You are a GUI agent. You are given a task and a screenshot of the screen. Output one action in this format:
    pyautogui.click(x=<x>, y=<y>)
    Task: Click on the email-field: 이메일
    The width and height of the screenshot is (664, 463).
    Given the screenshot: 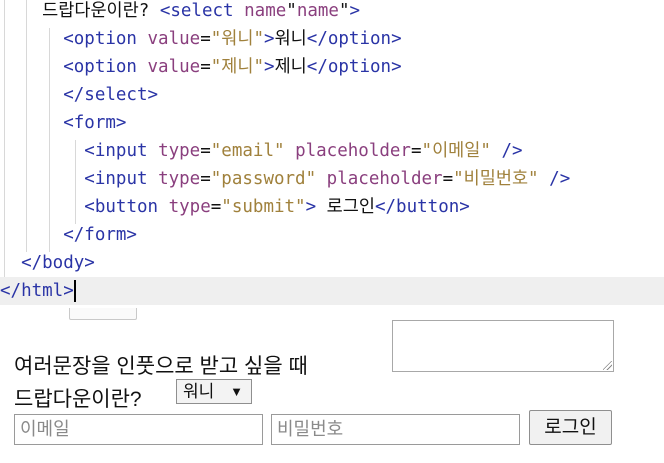 What is the action you would take?
    pyautogui.click(x=138, y=429)
    